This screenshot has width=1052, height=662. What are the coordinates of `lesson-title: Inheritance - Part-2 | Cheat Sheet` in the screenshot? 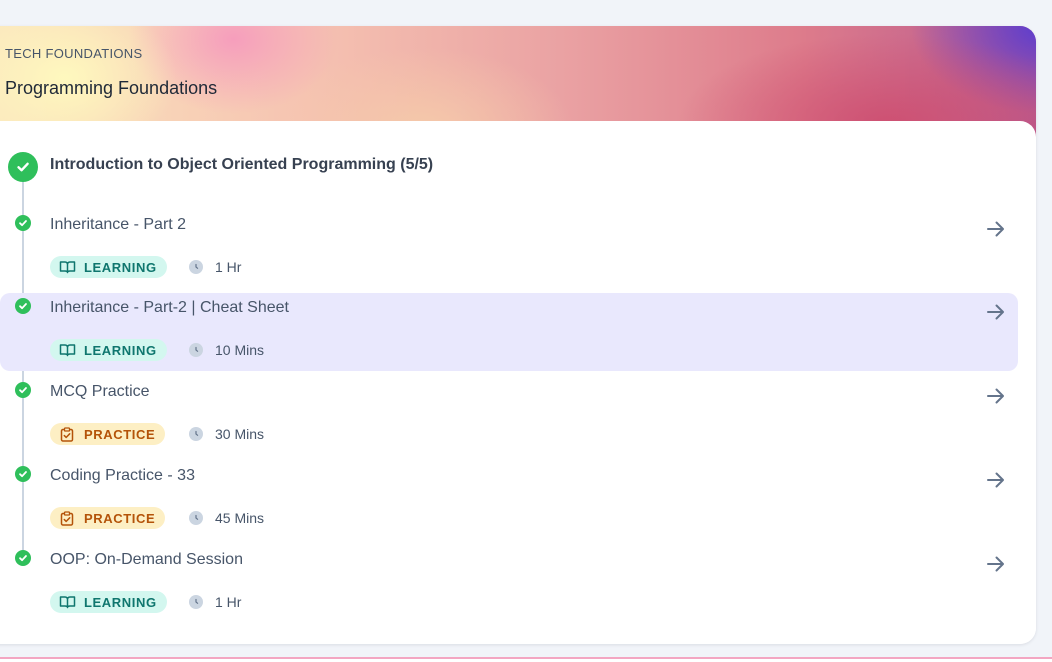 It's located at (169, 307).